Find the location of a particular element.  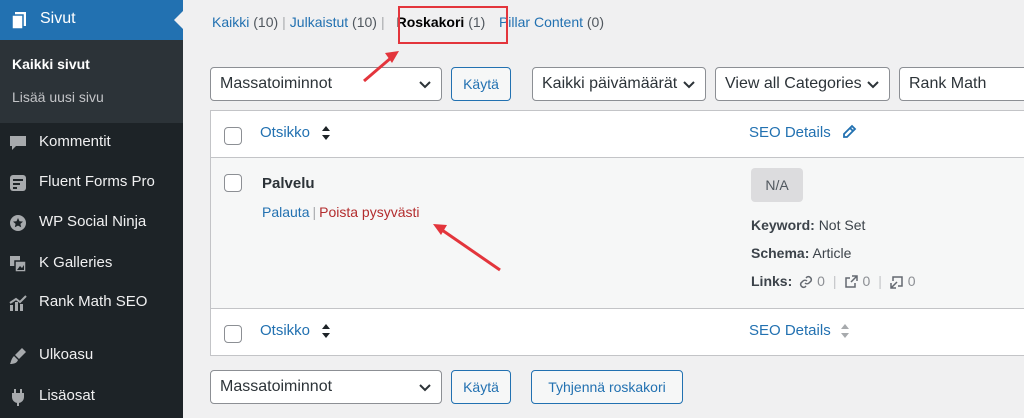

table-header-row: Otsikko SEO Details is located at coordinates (617, 134).